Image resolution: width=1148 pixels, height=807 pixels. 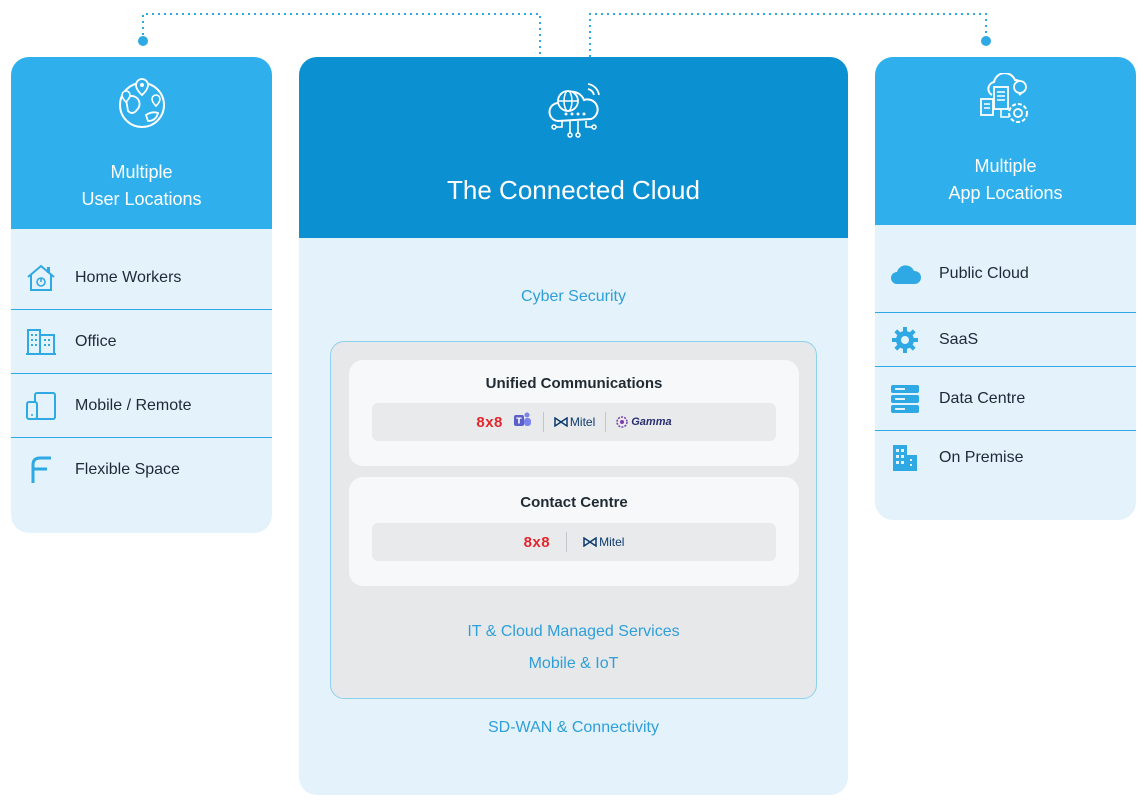 What do you see at coordinates (905, 340) in the screenshot?
I see `gear-icon` at bounding box center [905, 340].